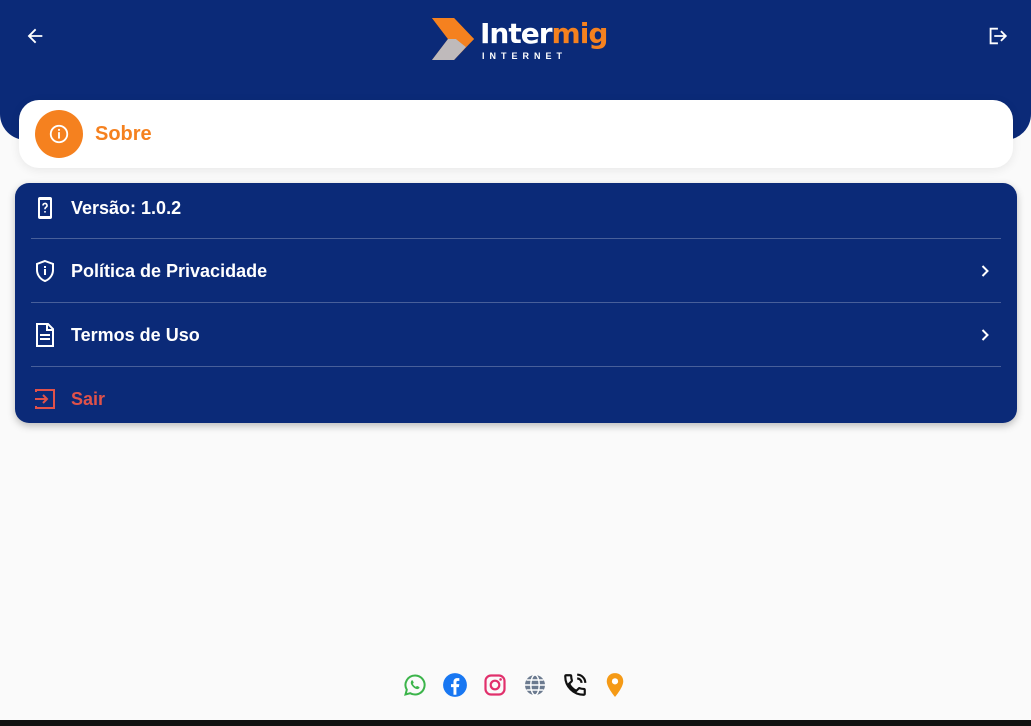  What do you see at coordinates (45, 335) in the screenshot?
I see `document-icon` at bounding box center [45, 335].